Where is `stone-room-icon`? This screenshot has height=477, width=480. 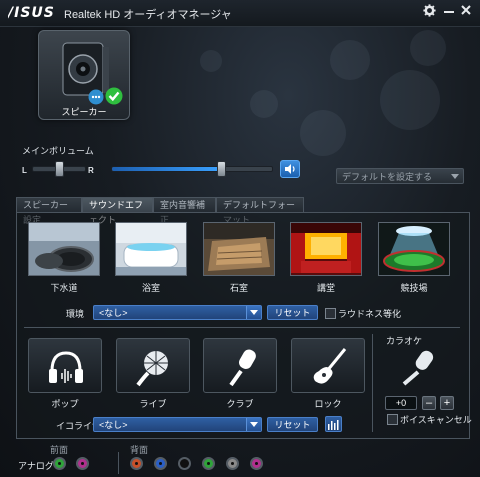
stone-room-icon is located at coordinates (239, 249).